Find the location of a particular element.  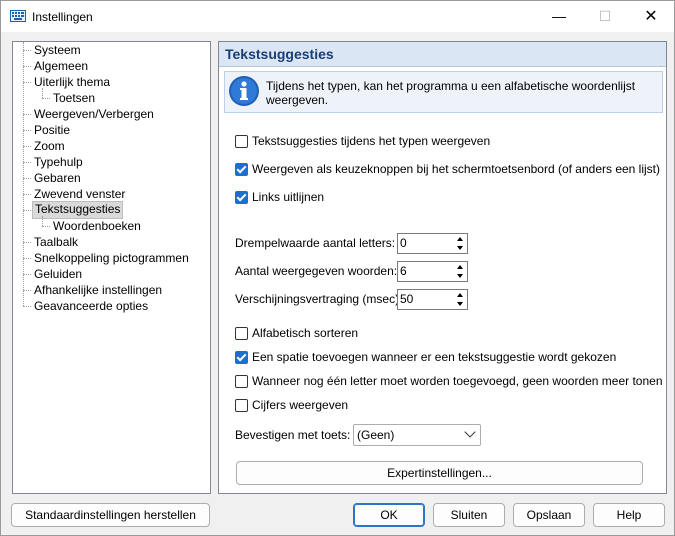

tree-item-toetsen: Toetsen is located at coordinates (74, 98).